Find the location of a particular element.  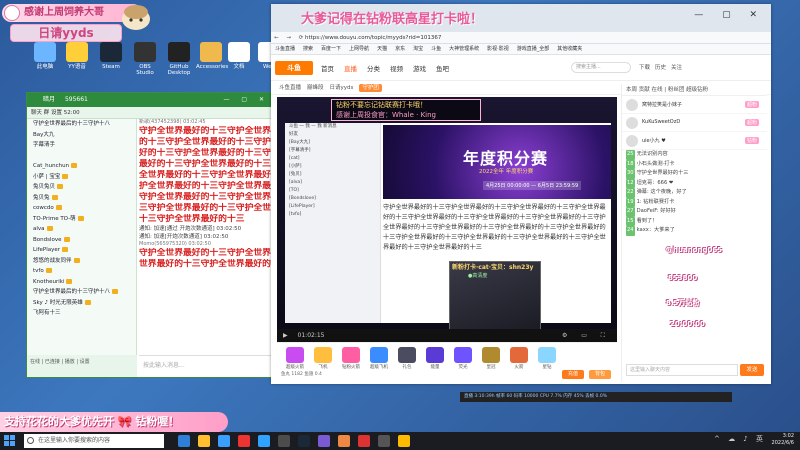

player-control-icons: ⚙ ▭ ⛶ is located at coordinates (586, 335).